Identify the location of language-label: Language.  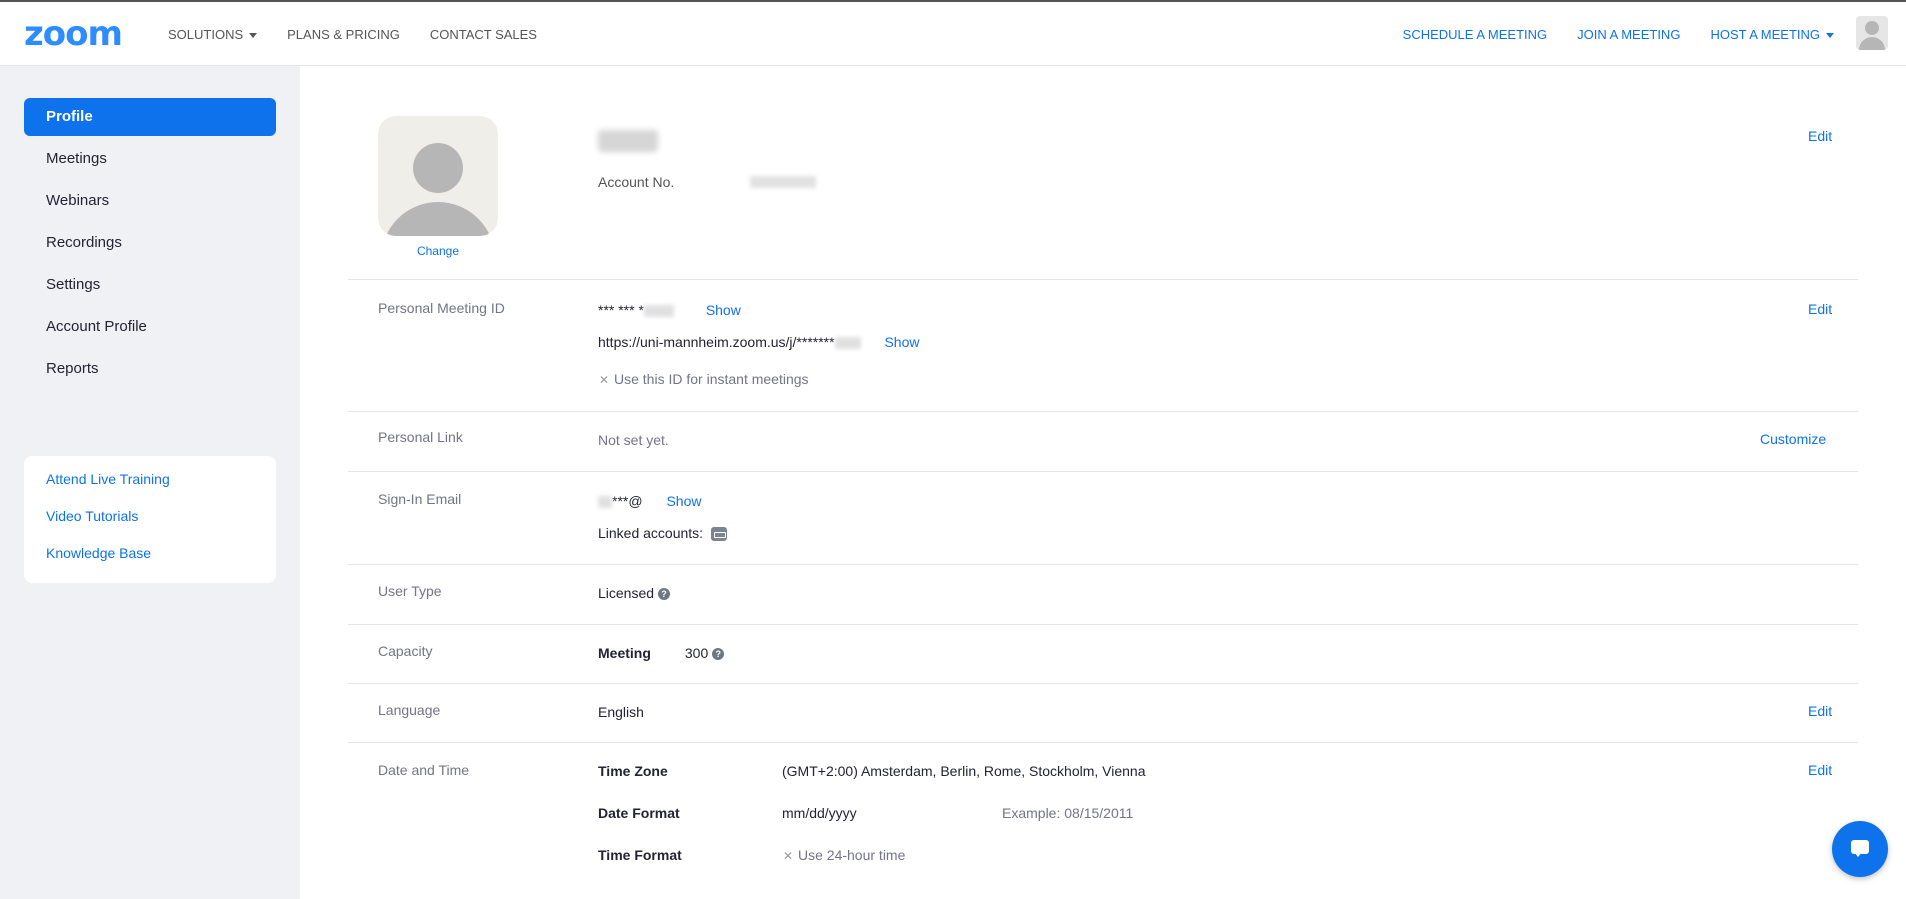
(409, 710).